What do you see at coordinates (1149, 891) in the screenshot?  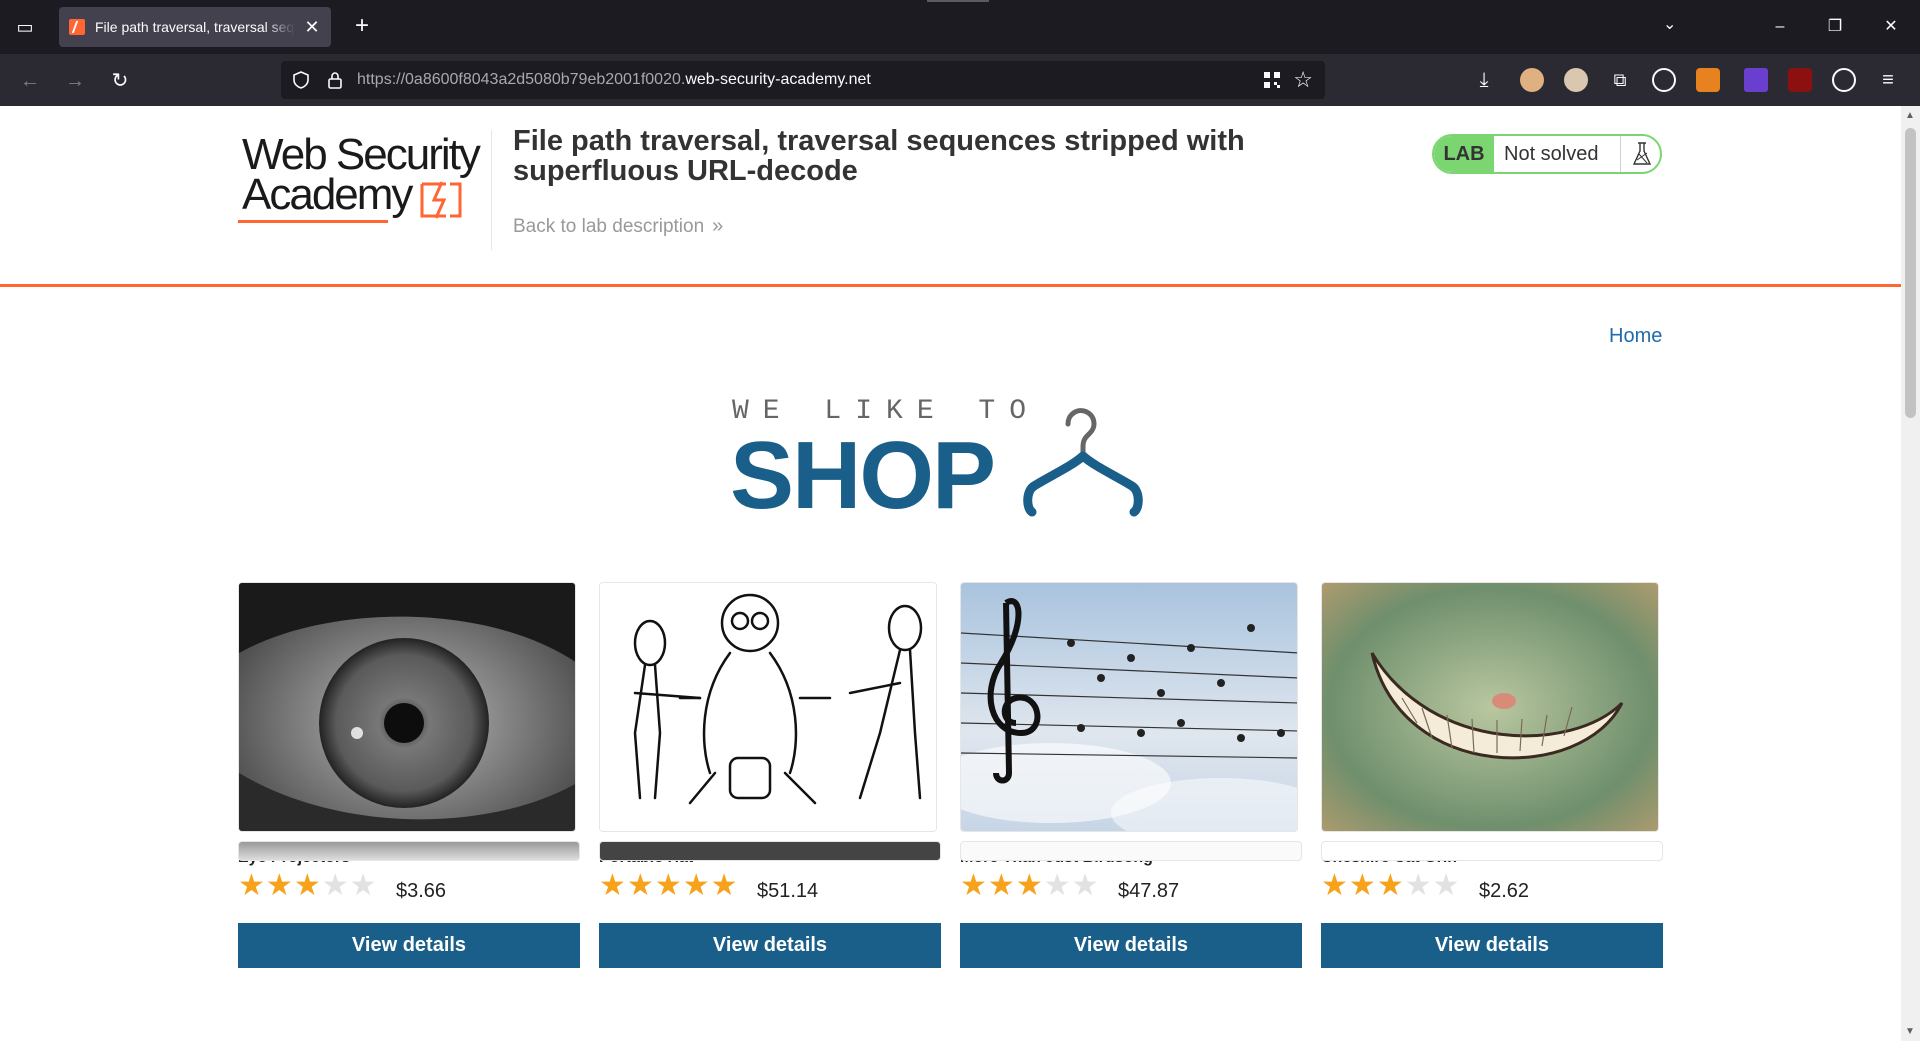 I see `product-price: $47.87` at bounding box center [1149, 891].